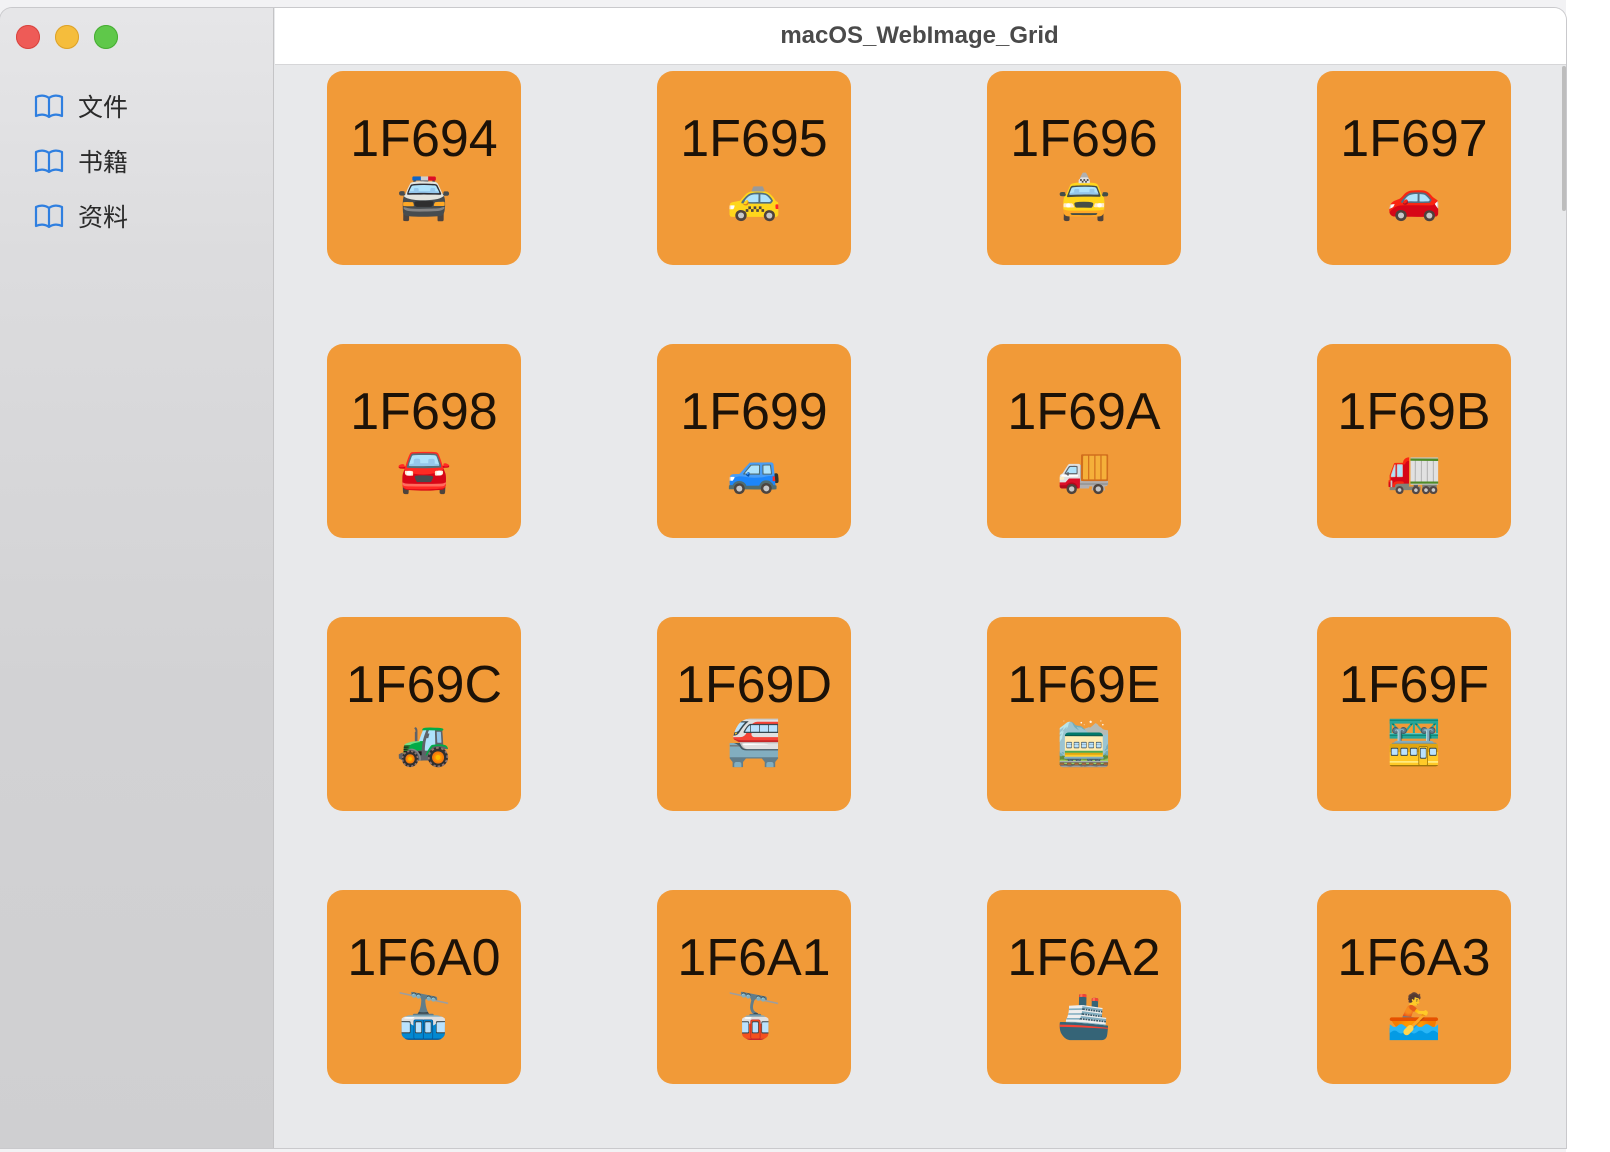 Image resolution: width=1610 pixels, height=1152 pixels. I want to click on grid-tile: 1F694 🚔, so click(424, 168).